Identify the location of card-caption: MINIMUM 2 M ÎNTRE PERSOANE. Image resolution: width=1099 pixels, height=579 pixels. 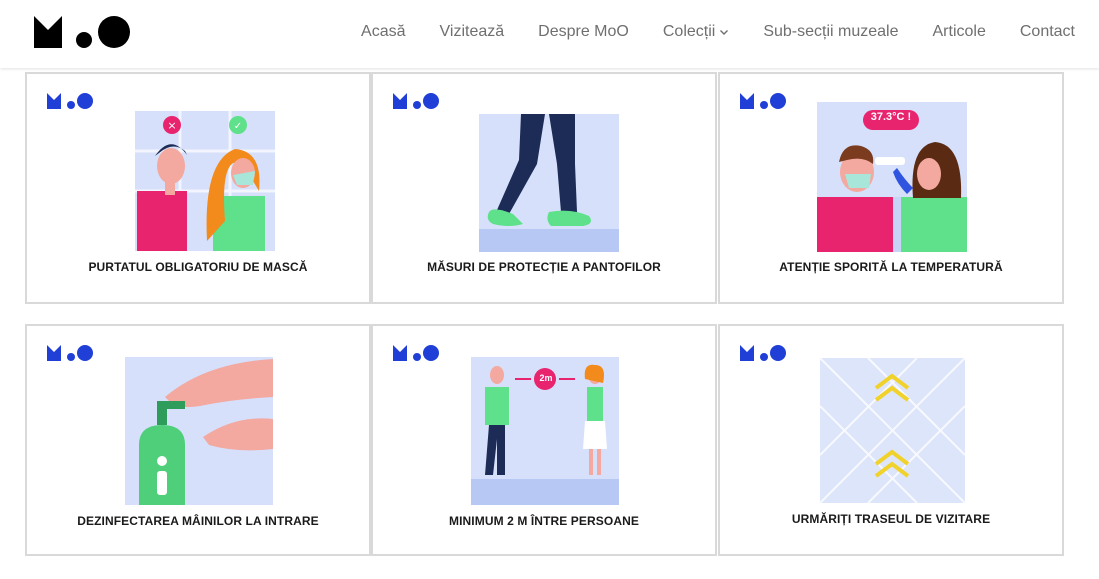
(544, 521).